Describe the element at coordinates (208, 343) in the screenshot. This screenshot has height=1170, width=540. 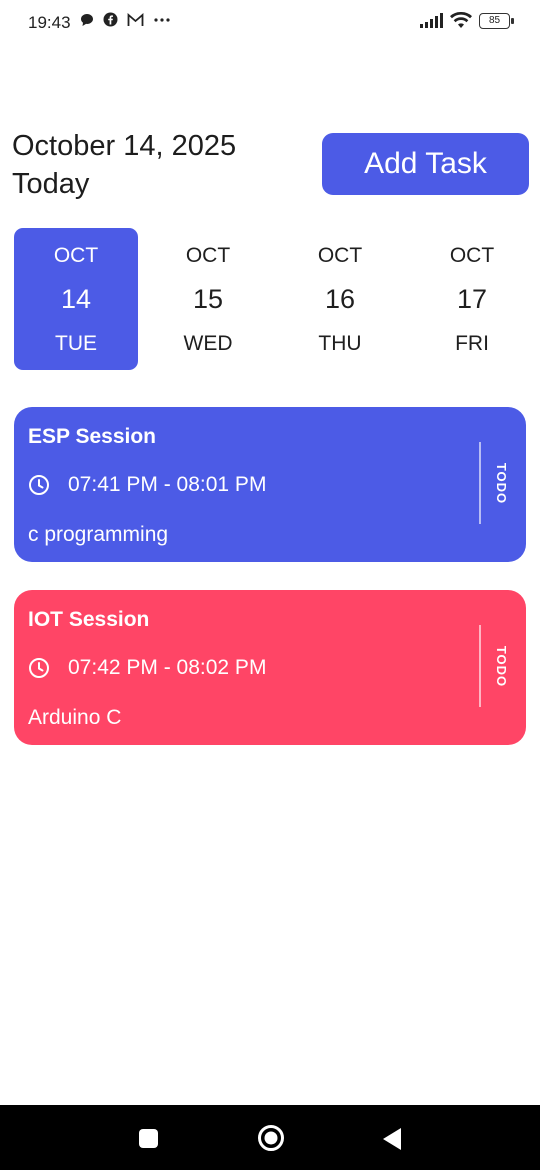
I see `date-weekday: WED` at that location.